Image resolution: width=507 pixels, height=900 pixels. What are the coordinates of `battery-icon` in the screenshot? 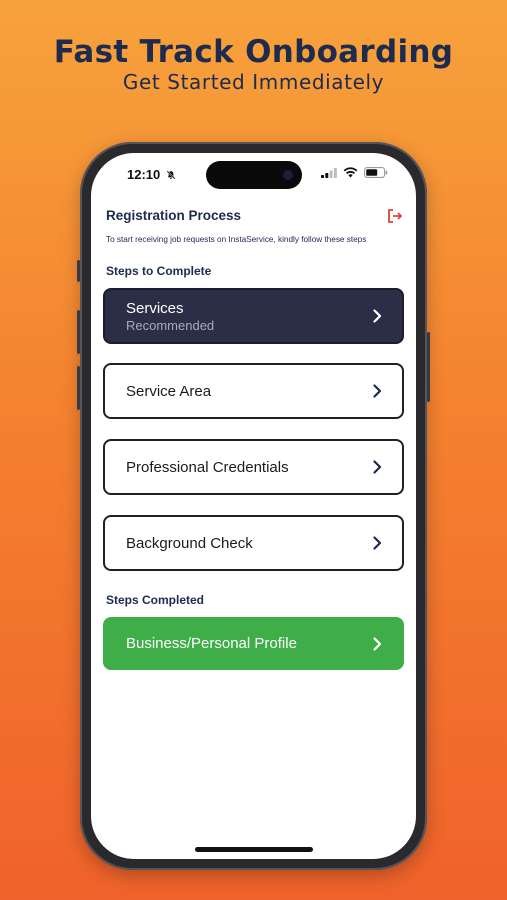 It's located at (376, 172).